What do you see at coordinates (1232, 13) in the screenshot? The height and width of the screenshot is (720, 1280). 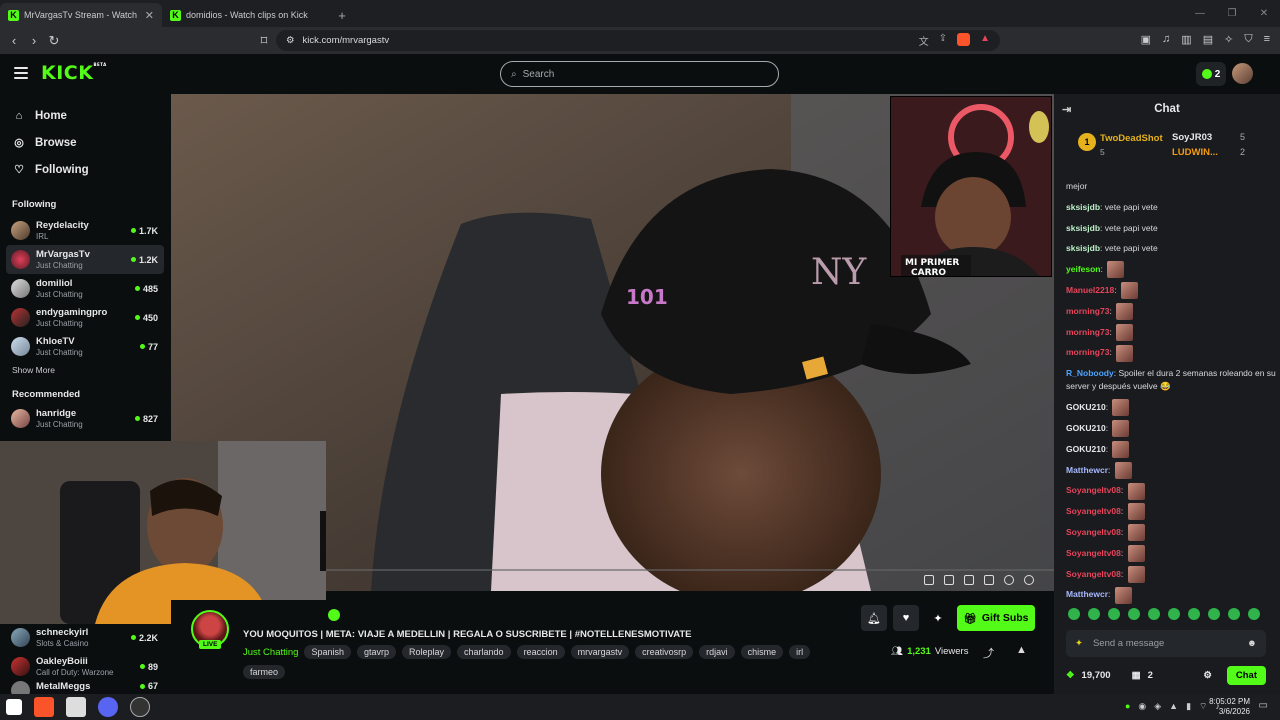 I see `maximize-icon: ❐` at bounding box center [1232, 13].